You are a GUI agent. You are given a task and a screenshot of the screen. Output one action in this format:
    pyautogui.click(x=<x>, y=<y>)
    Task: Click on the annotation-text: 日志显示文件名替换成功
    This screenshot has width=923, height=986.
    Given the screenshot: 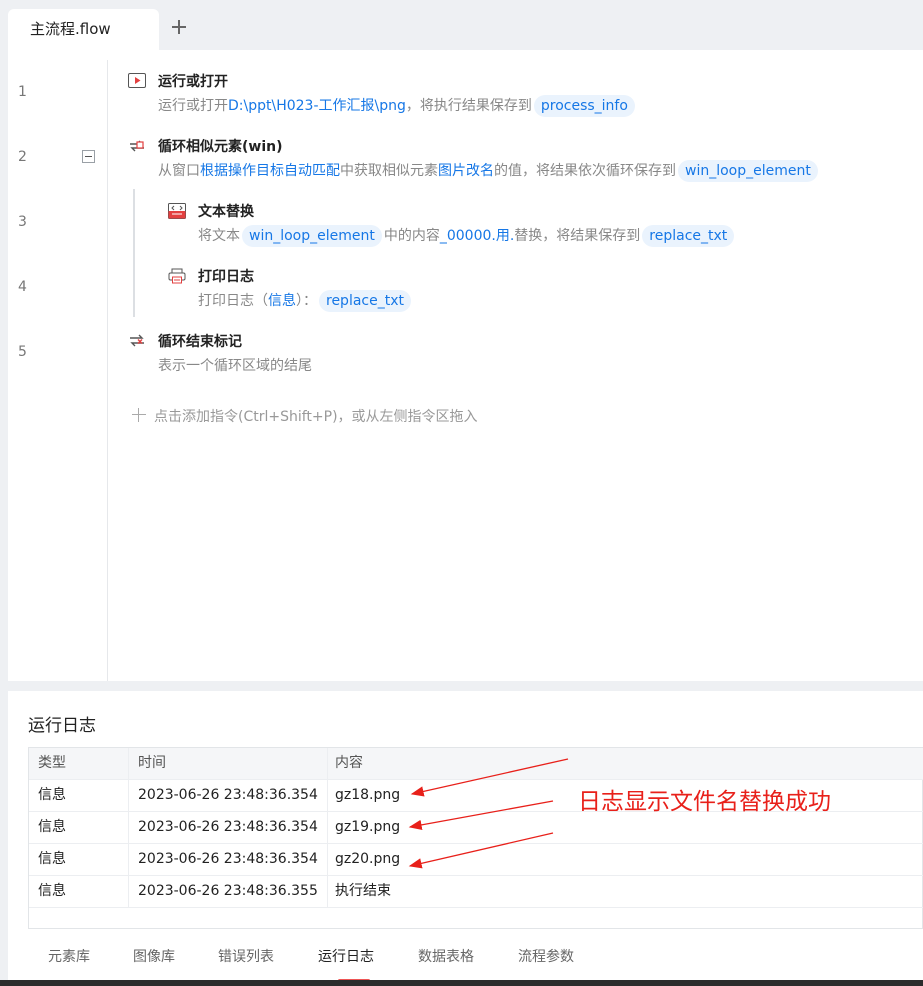 What is the action you would take?
    pyautogui.click(x=704, y=802)
    